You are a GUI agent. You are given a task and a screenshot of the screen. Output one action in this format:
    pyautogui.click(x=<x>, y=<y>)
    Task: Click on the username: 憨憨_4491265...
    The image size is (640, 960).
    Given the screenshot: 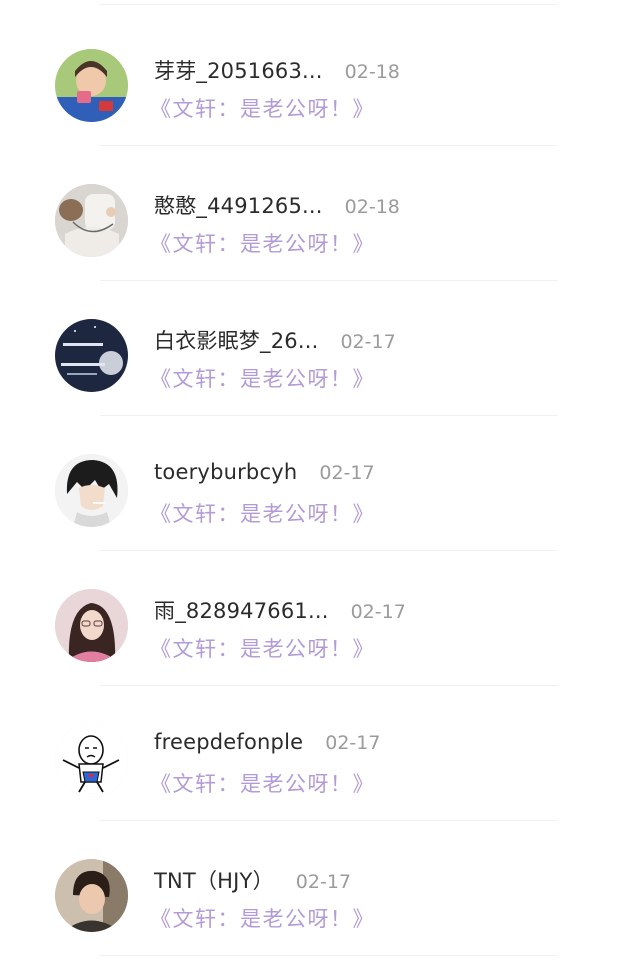 What is the action you would take?
    pyautogui.click(x=238, y=205)
    